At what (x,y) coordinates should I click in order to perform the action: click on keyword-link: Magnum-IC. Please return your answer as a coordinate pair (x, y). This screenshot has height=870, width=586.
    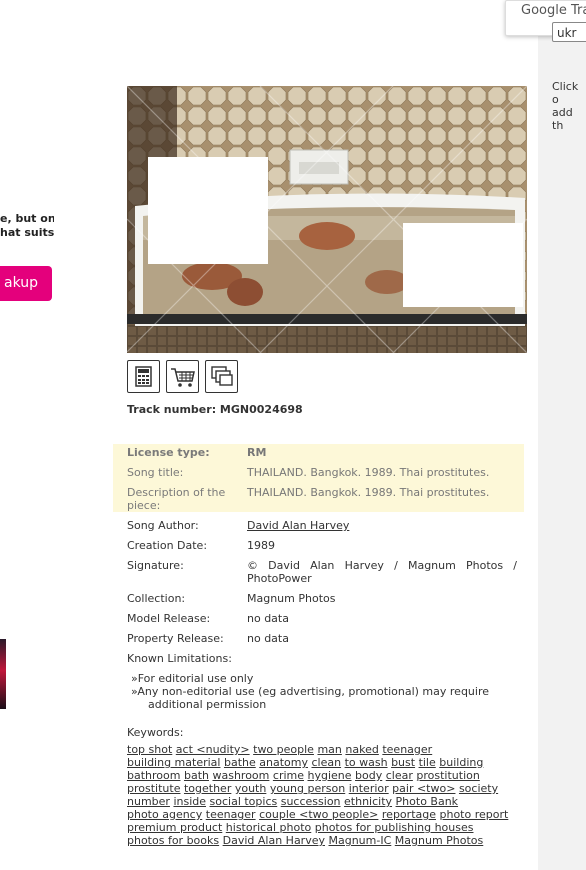
    Looking at the image, I should click on (360, 840).